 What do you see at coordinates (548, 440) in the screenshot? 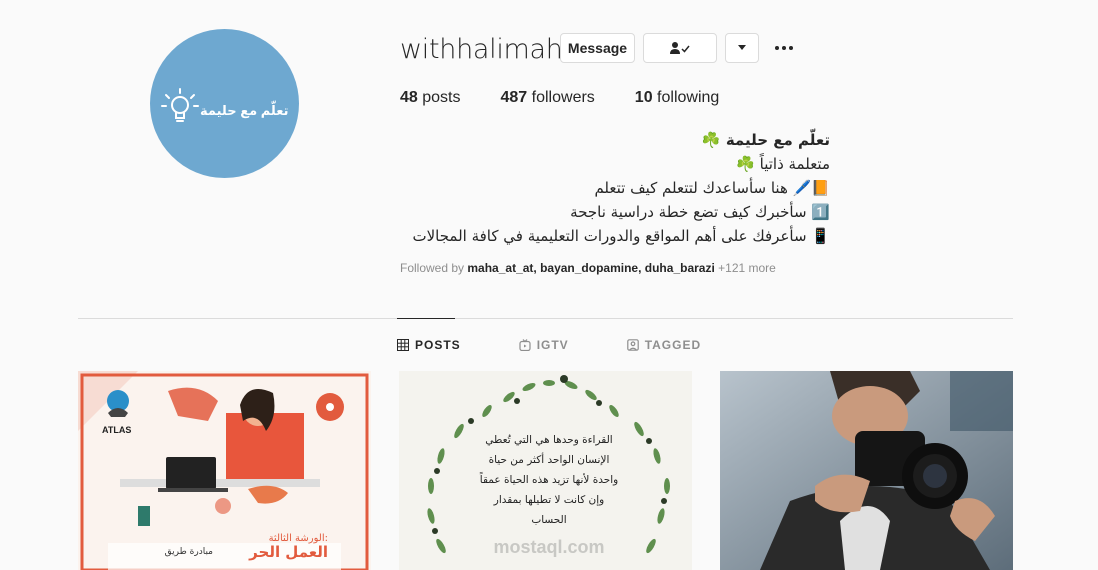
I see `quote-line: القراءة وحدها هي التي تُعطي` at bounding box center [548, 440].